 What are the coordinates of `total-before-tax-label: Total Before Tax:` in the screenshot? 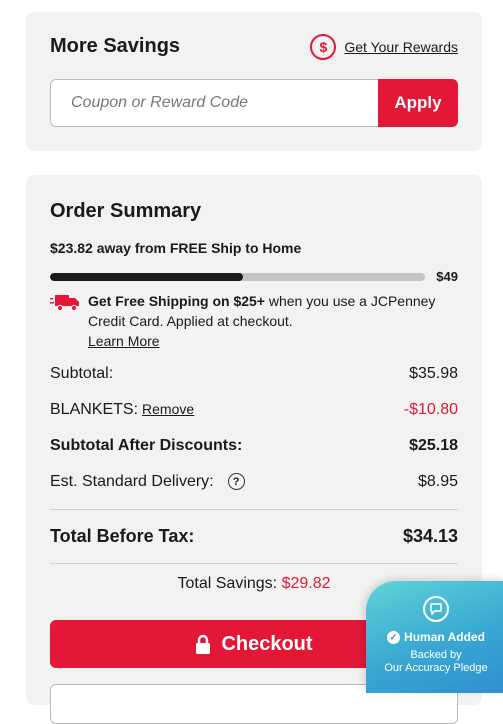 It's located at (122, 536).